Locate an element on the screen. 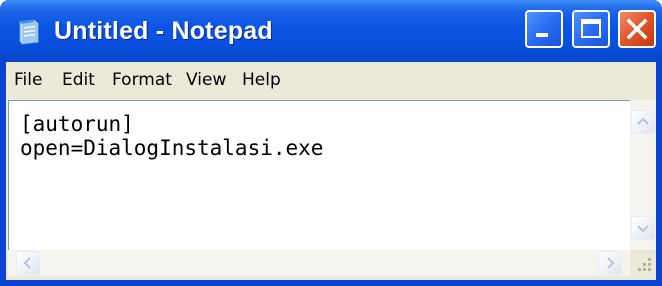 This screenshot has width=662, height=286. close-icon is located at coordinates (637, 29).